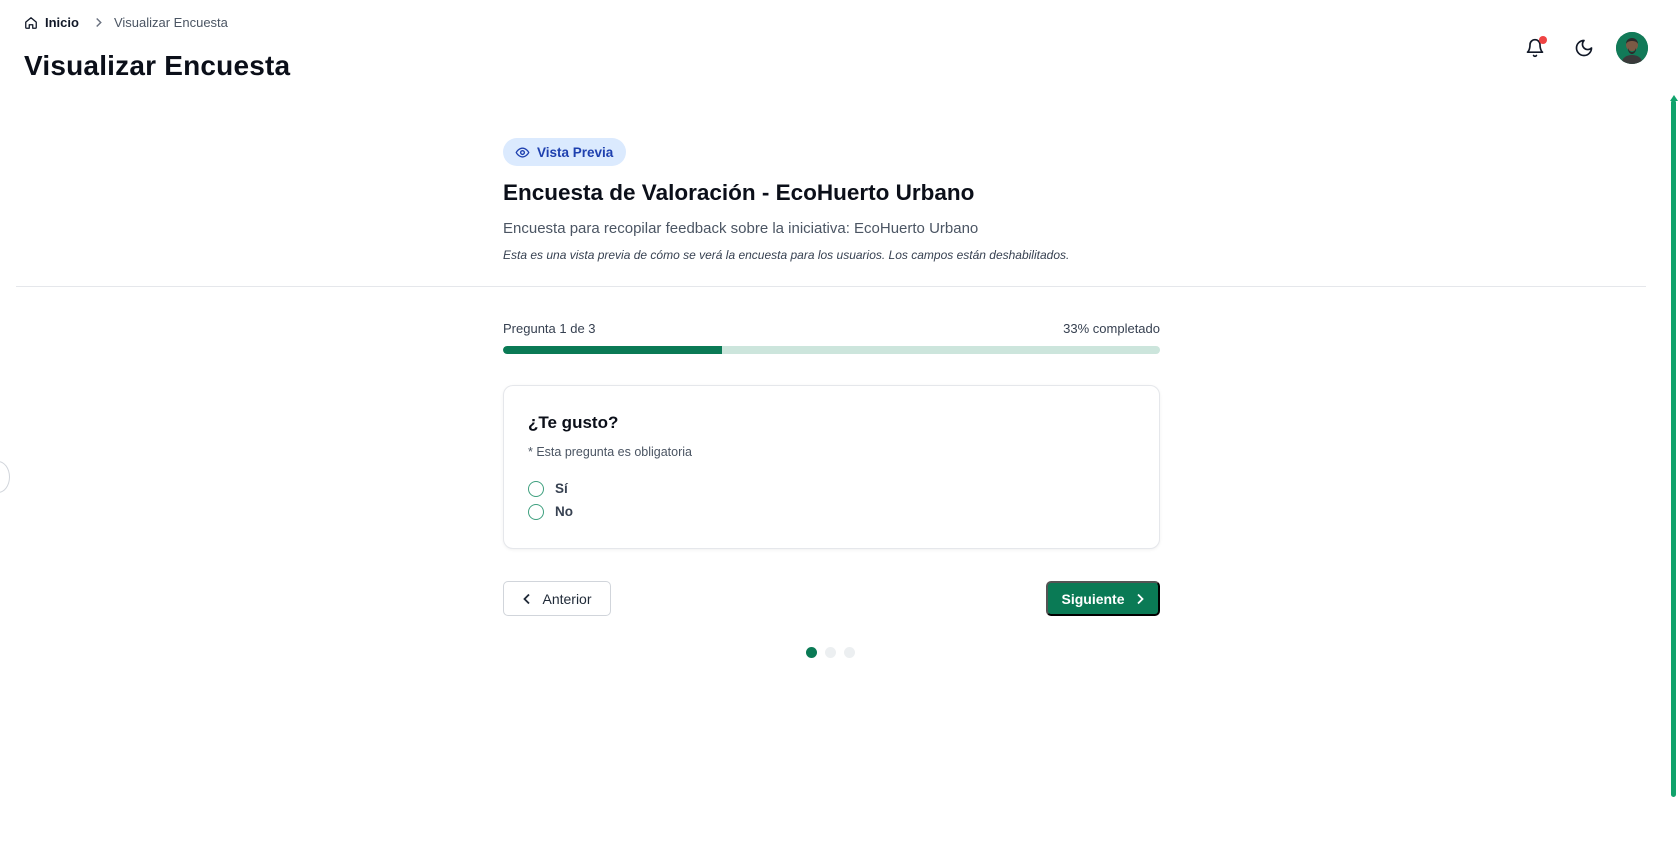  I want to click on breadcrumb: Inicio Visualizar Encuesta, so click(126, 22).